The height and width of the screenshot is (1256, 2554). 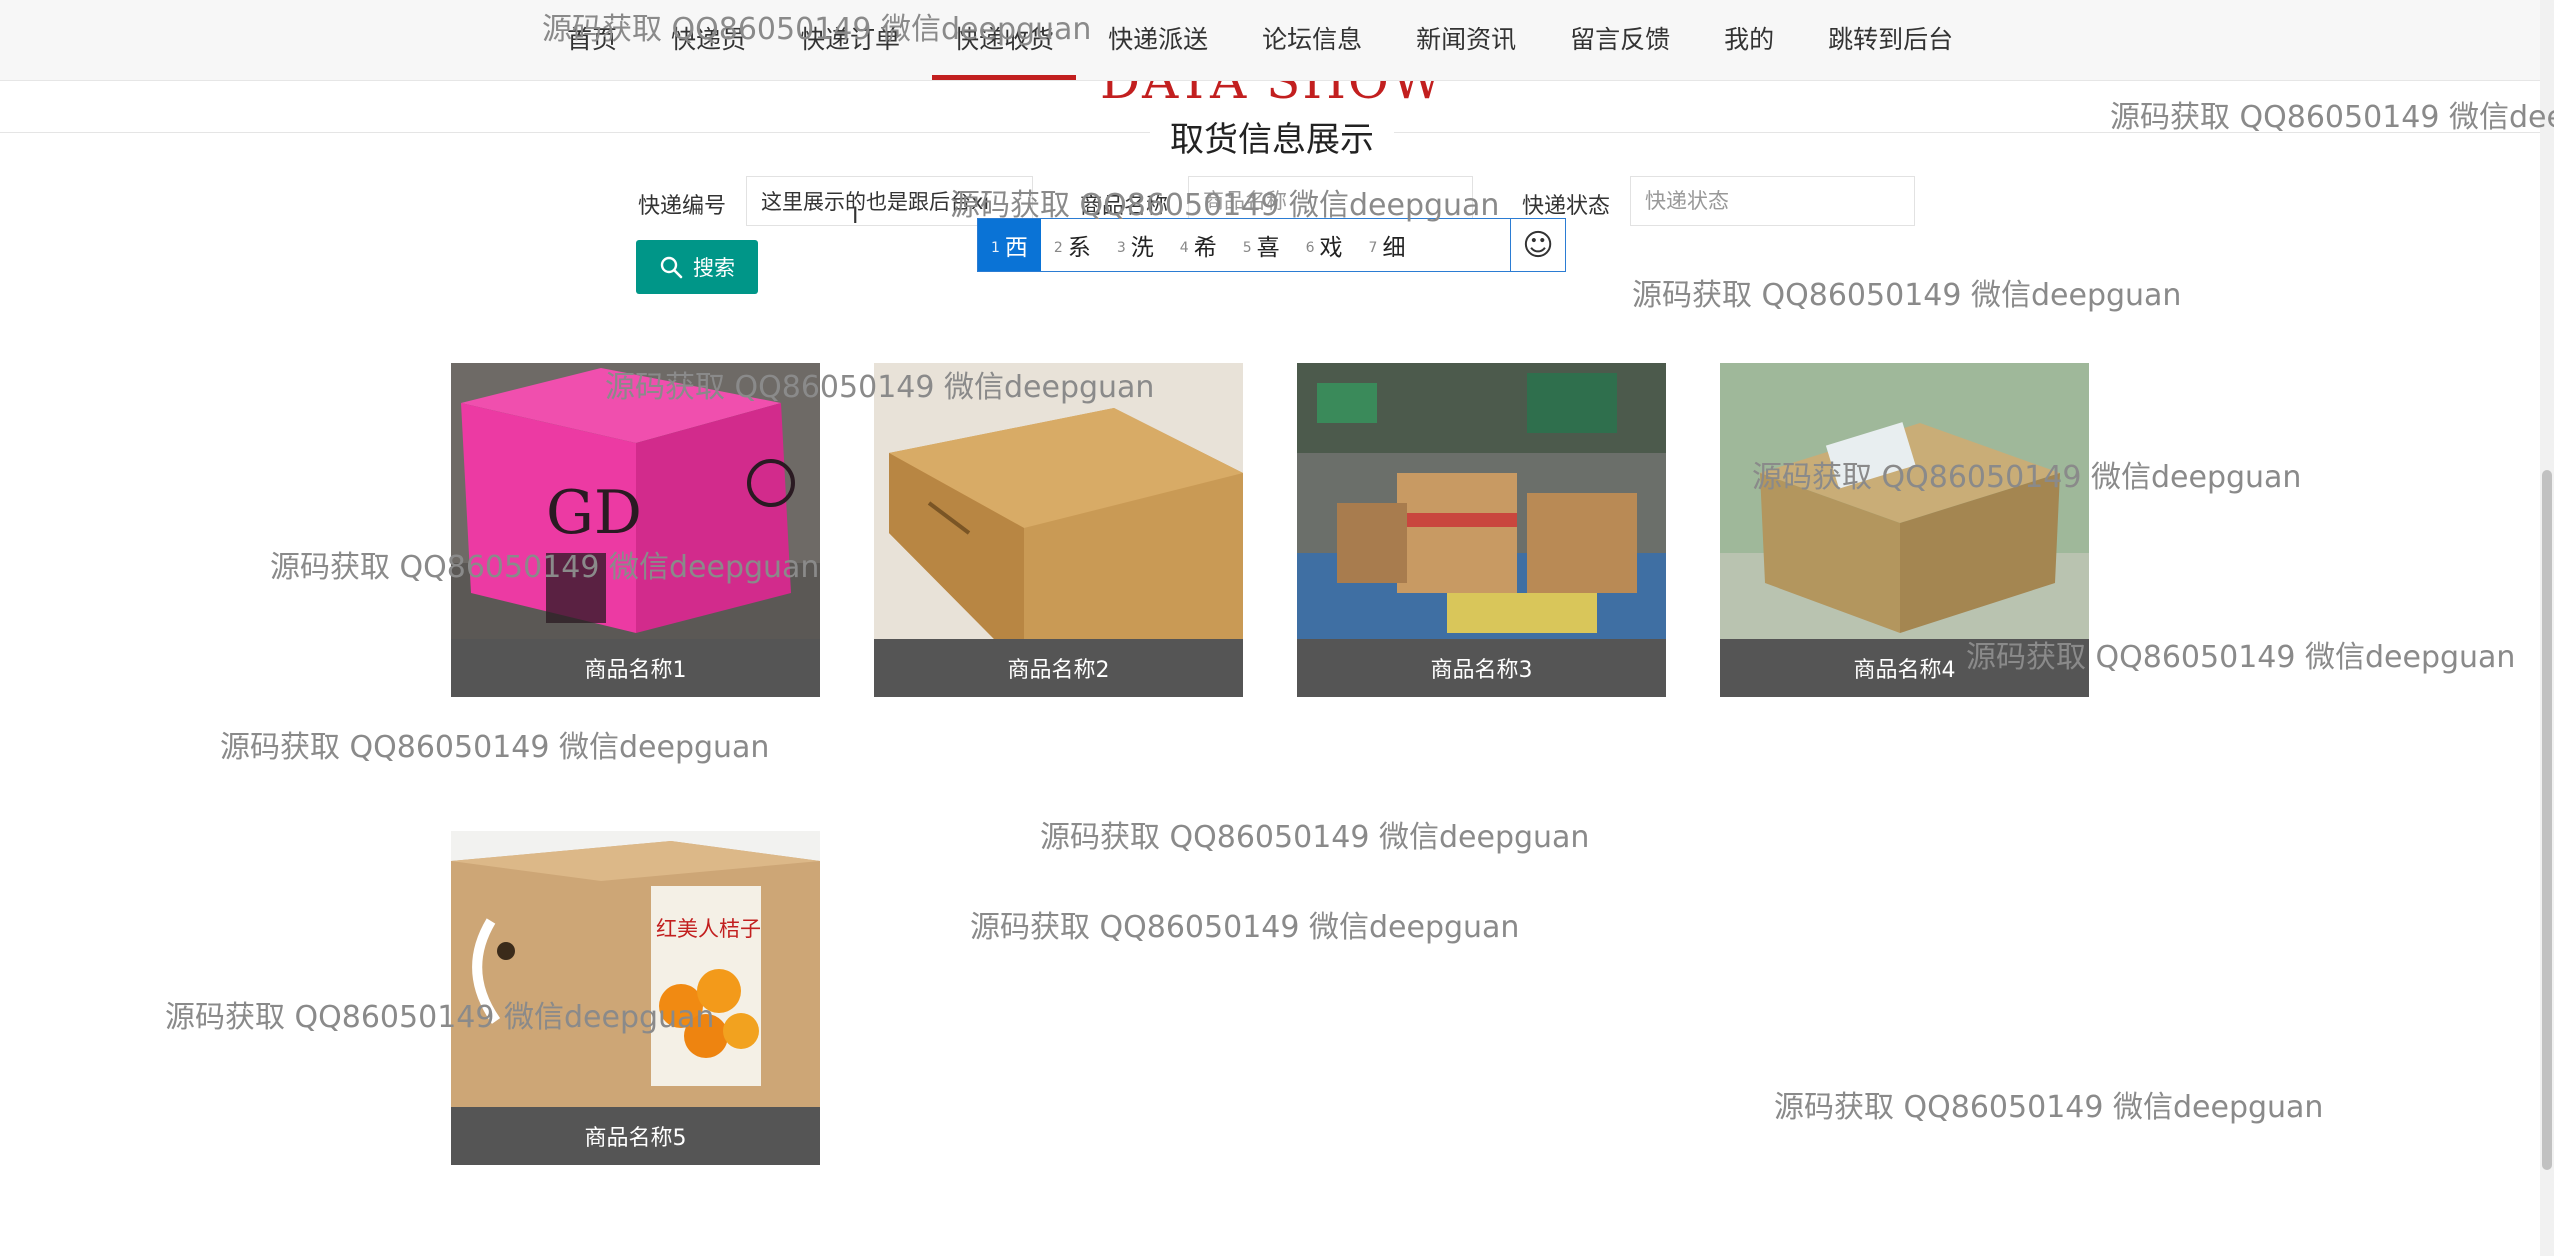 I want to click on nav-mine: 我的, so click(x=1749, y=40).